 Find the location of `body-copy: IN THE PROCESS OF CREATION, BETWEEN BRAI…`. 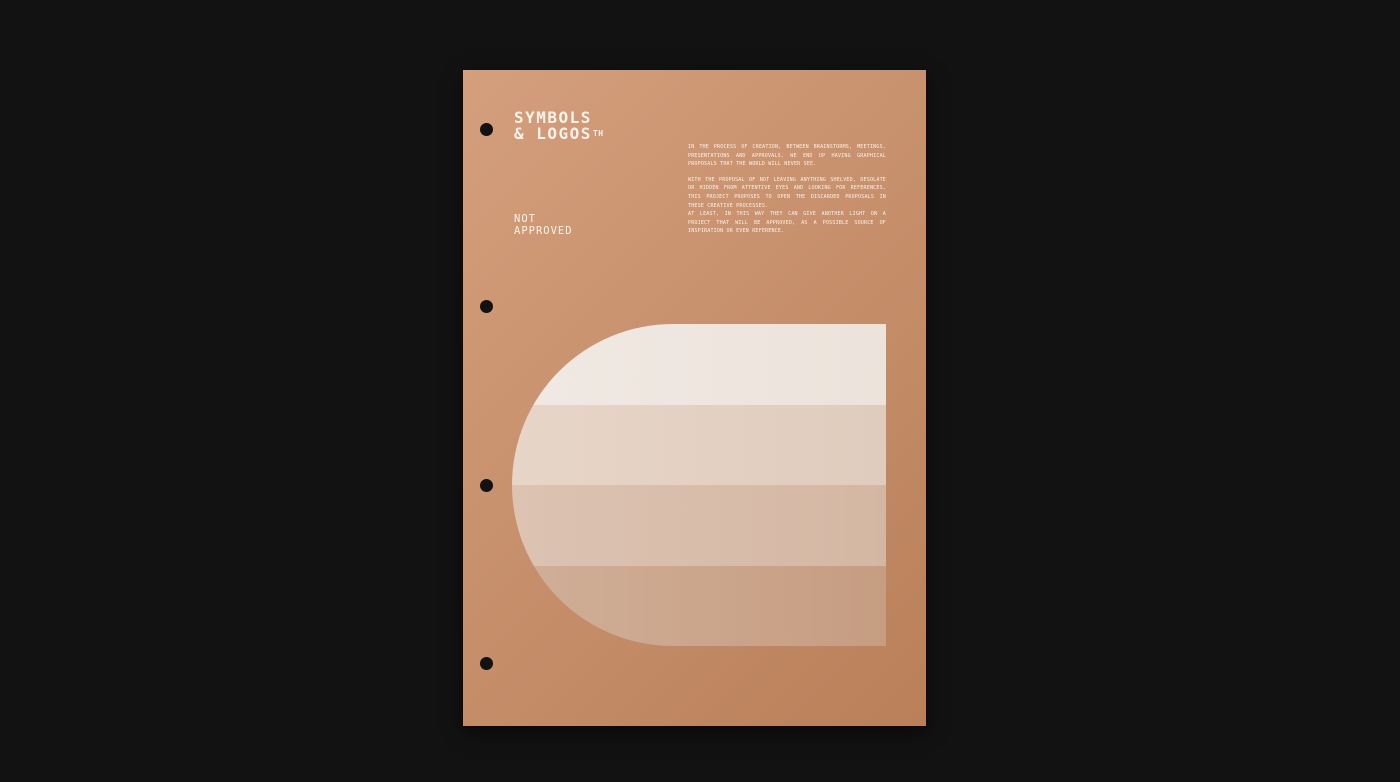

body-copy: IN THE PROCESS OF CREATION, BETWEEN BRAI… is located at coordinates (787, 193).